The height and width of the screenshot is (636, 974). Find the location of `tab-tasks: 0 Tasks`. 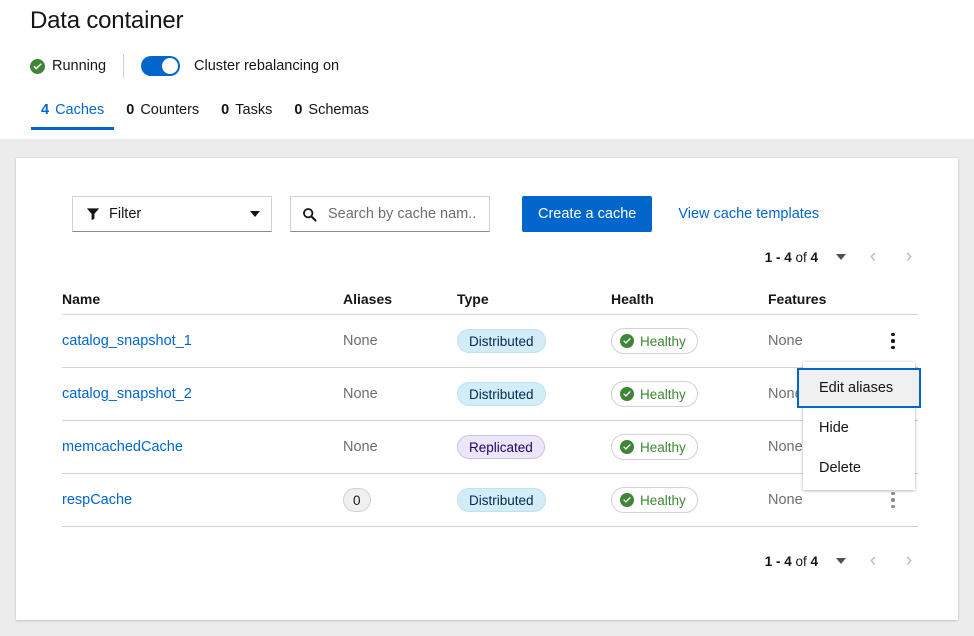

tab-tasks: 0 Tasks is located at coordinates (246, 114).